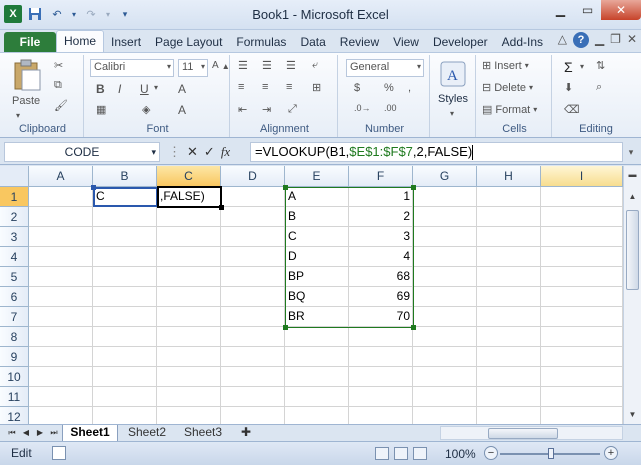 This screenshot has width=641, height=465. I want to click on bold-icon: B, so click(100, 89).